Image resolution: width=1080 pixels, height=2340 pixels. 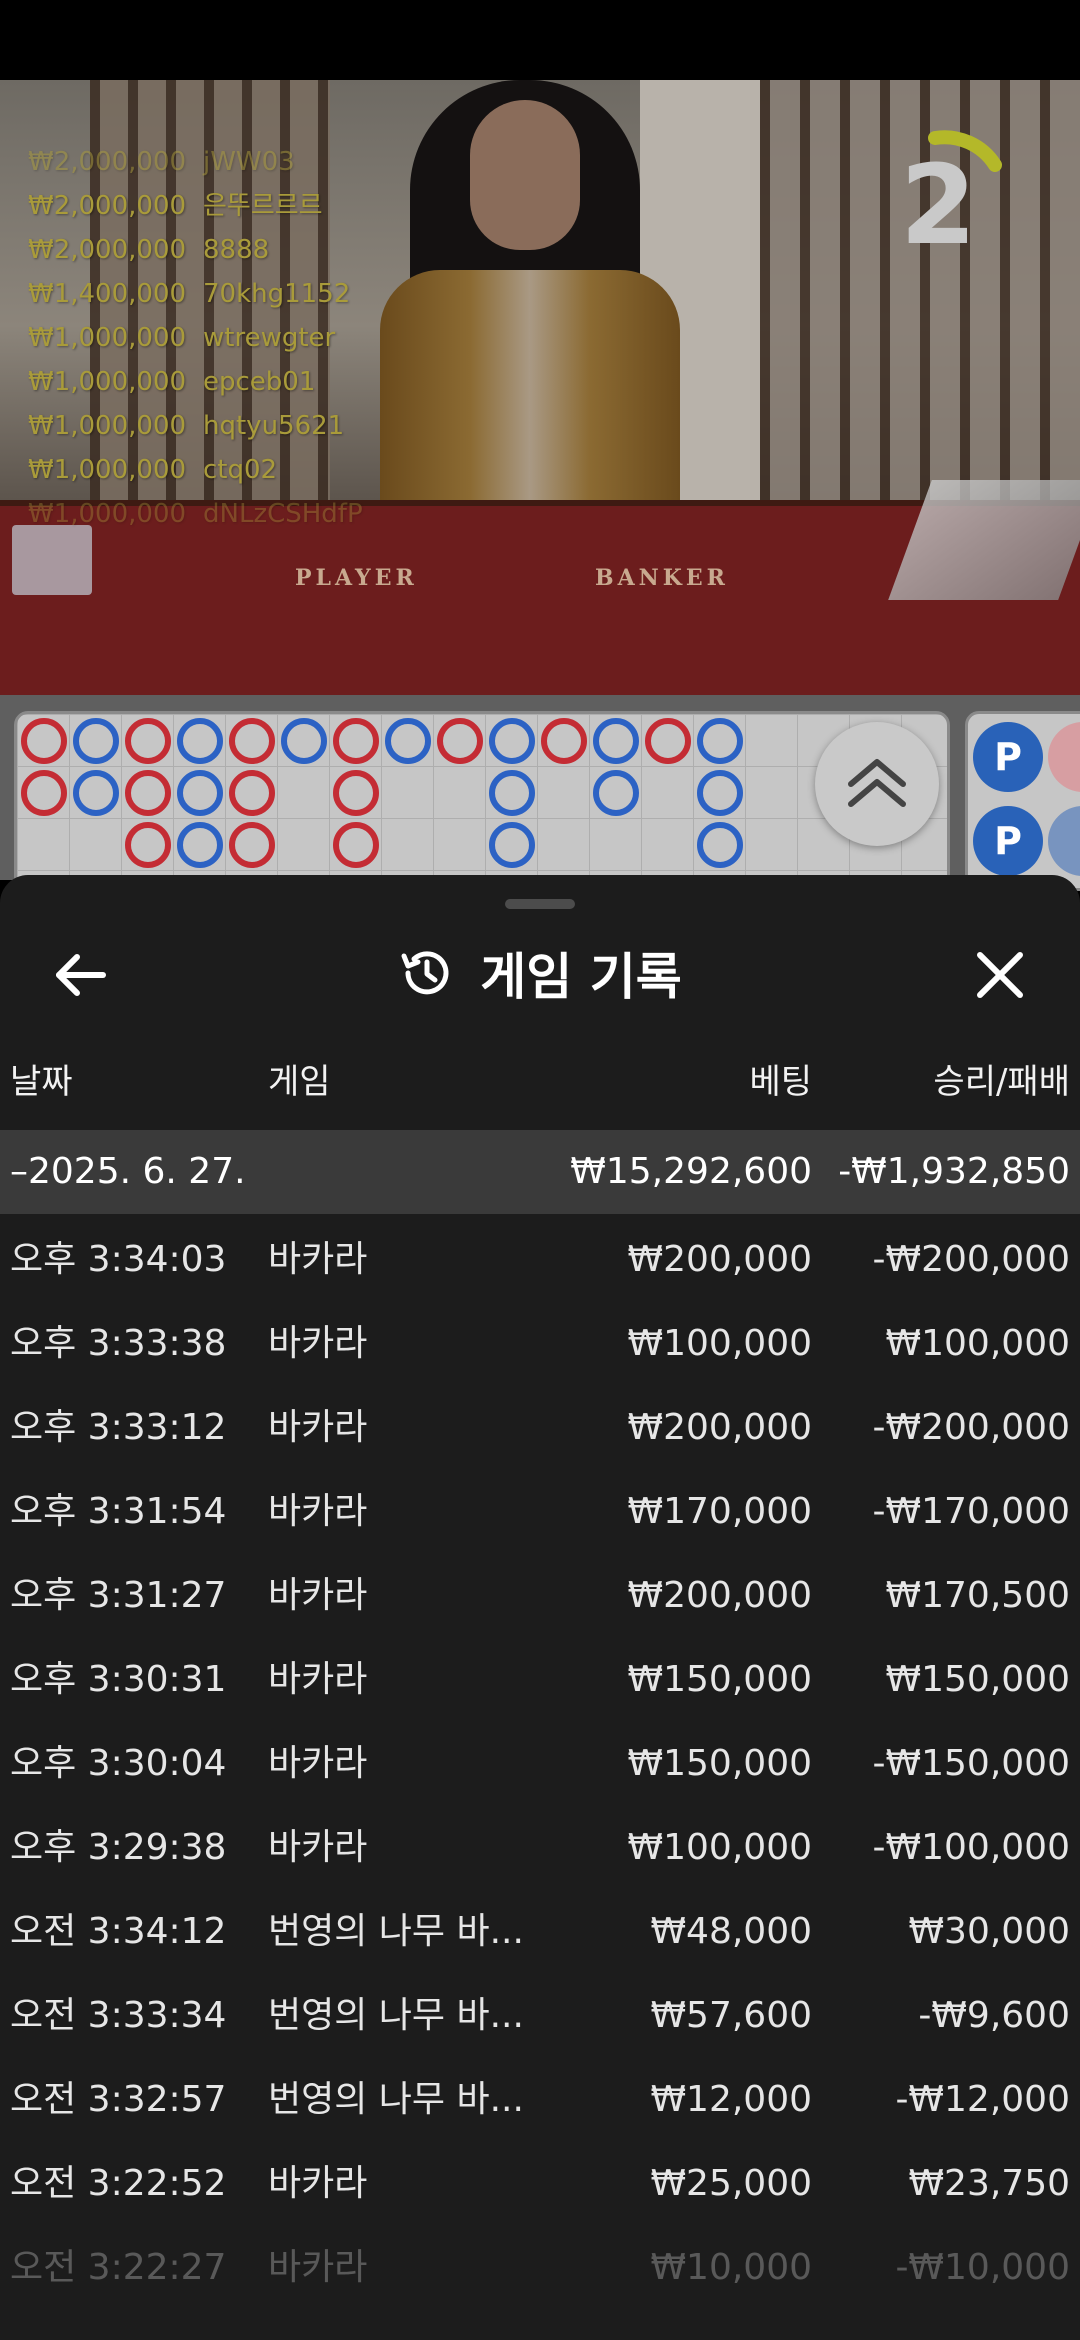 I want to click on history-row: 오후 3:31:54 바카라 ₩170,000 -₩170,000, so click(x=540, y=1512).